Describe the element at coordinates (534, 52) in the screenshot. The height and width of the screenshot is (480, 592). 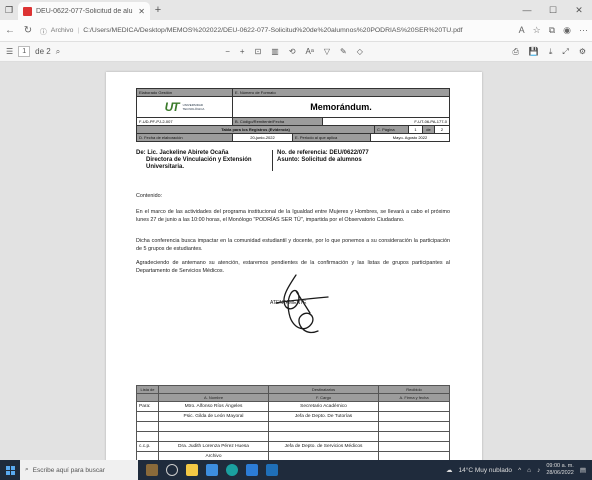
I see `save-icon: 💾` at that location.